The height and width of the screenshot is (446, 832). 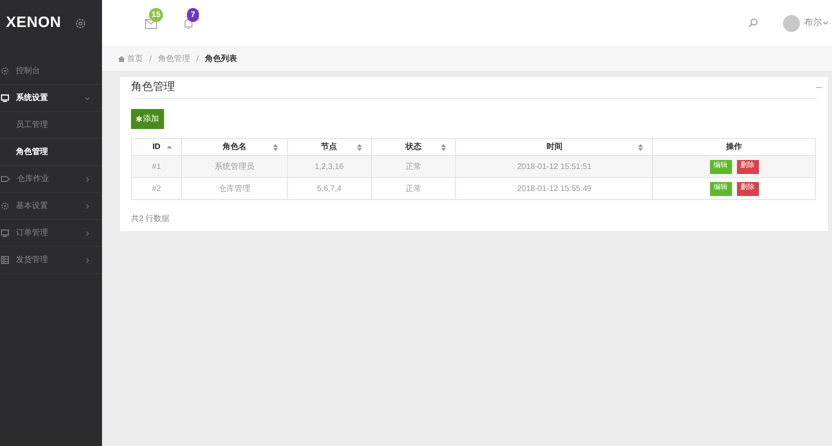 What do you see at coordinates (791, 23) in the screenshot?
I see `avatar` at bounding box center [791, 23].